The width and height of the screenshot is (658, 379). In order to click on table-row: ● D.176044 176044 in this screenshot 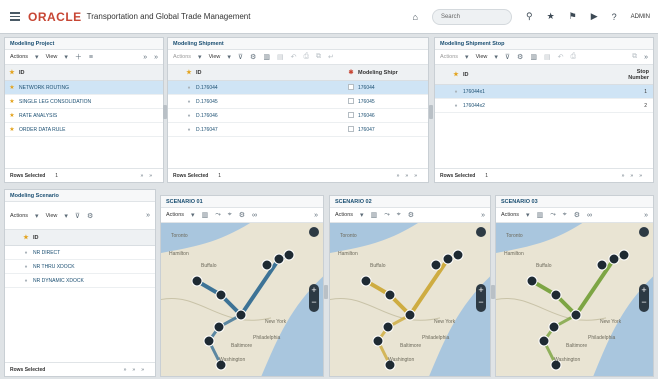, I will do `click(298, 88)`.